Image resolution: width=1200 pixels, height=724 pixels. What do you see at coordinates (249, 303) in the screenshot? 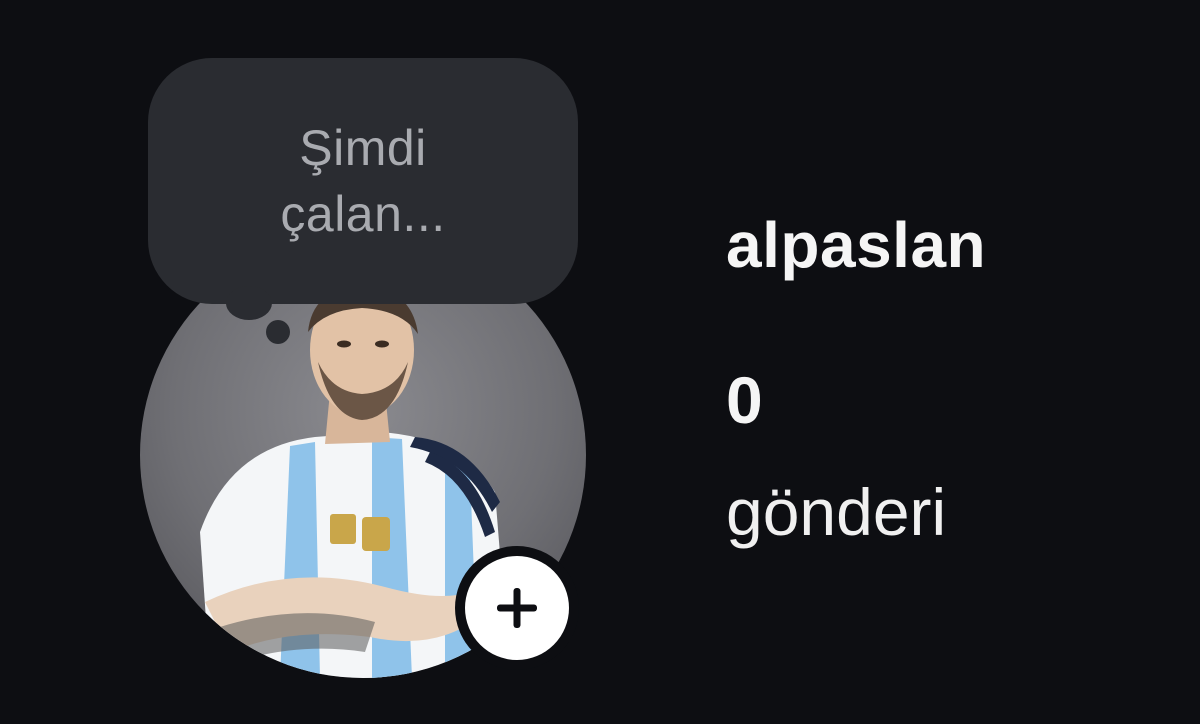
I see `note-bubble-tail-large` at bounding box center [249, 303].